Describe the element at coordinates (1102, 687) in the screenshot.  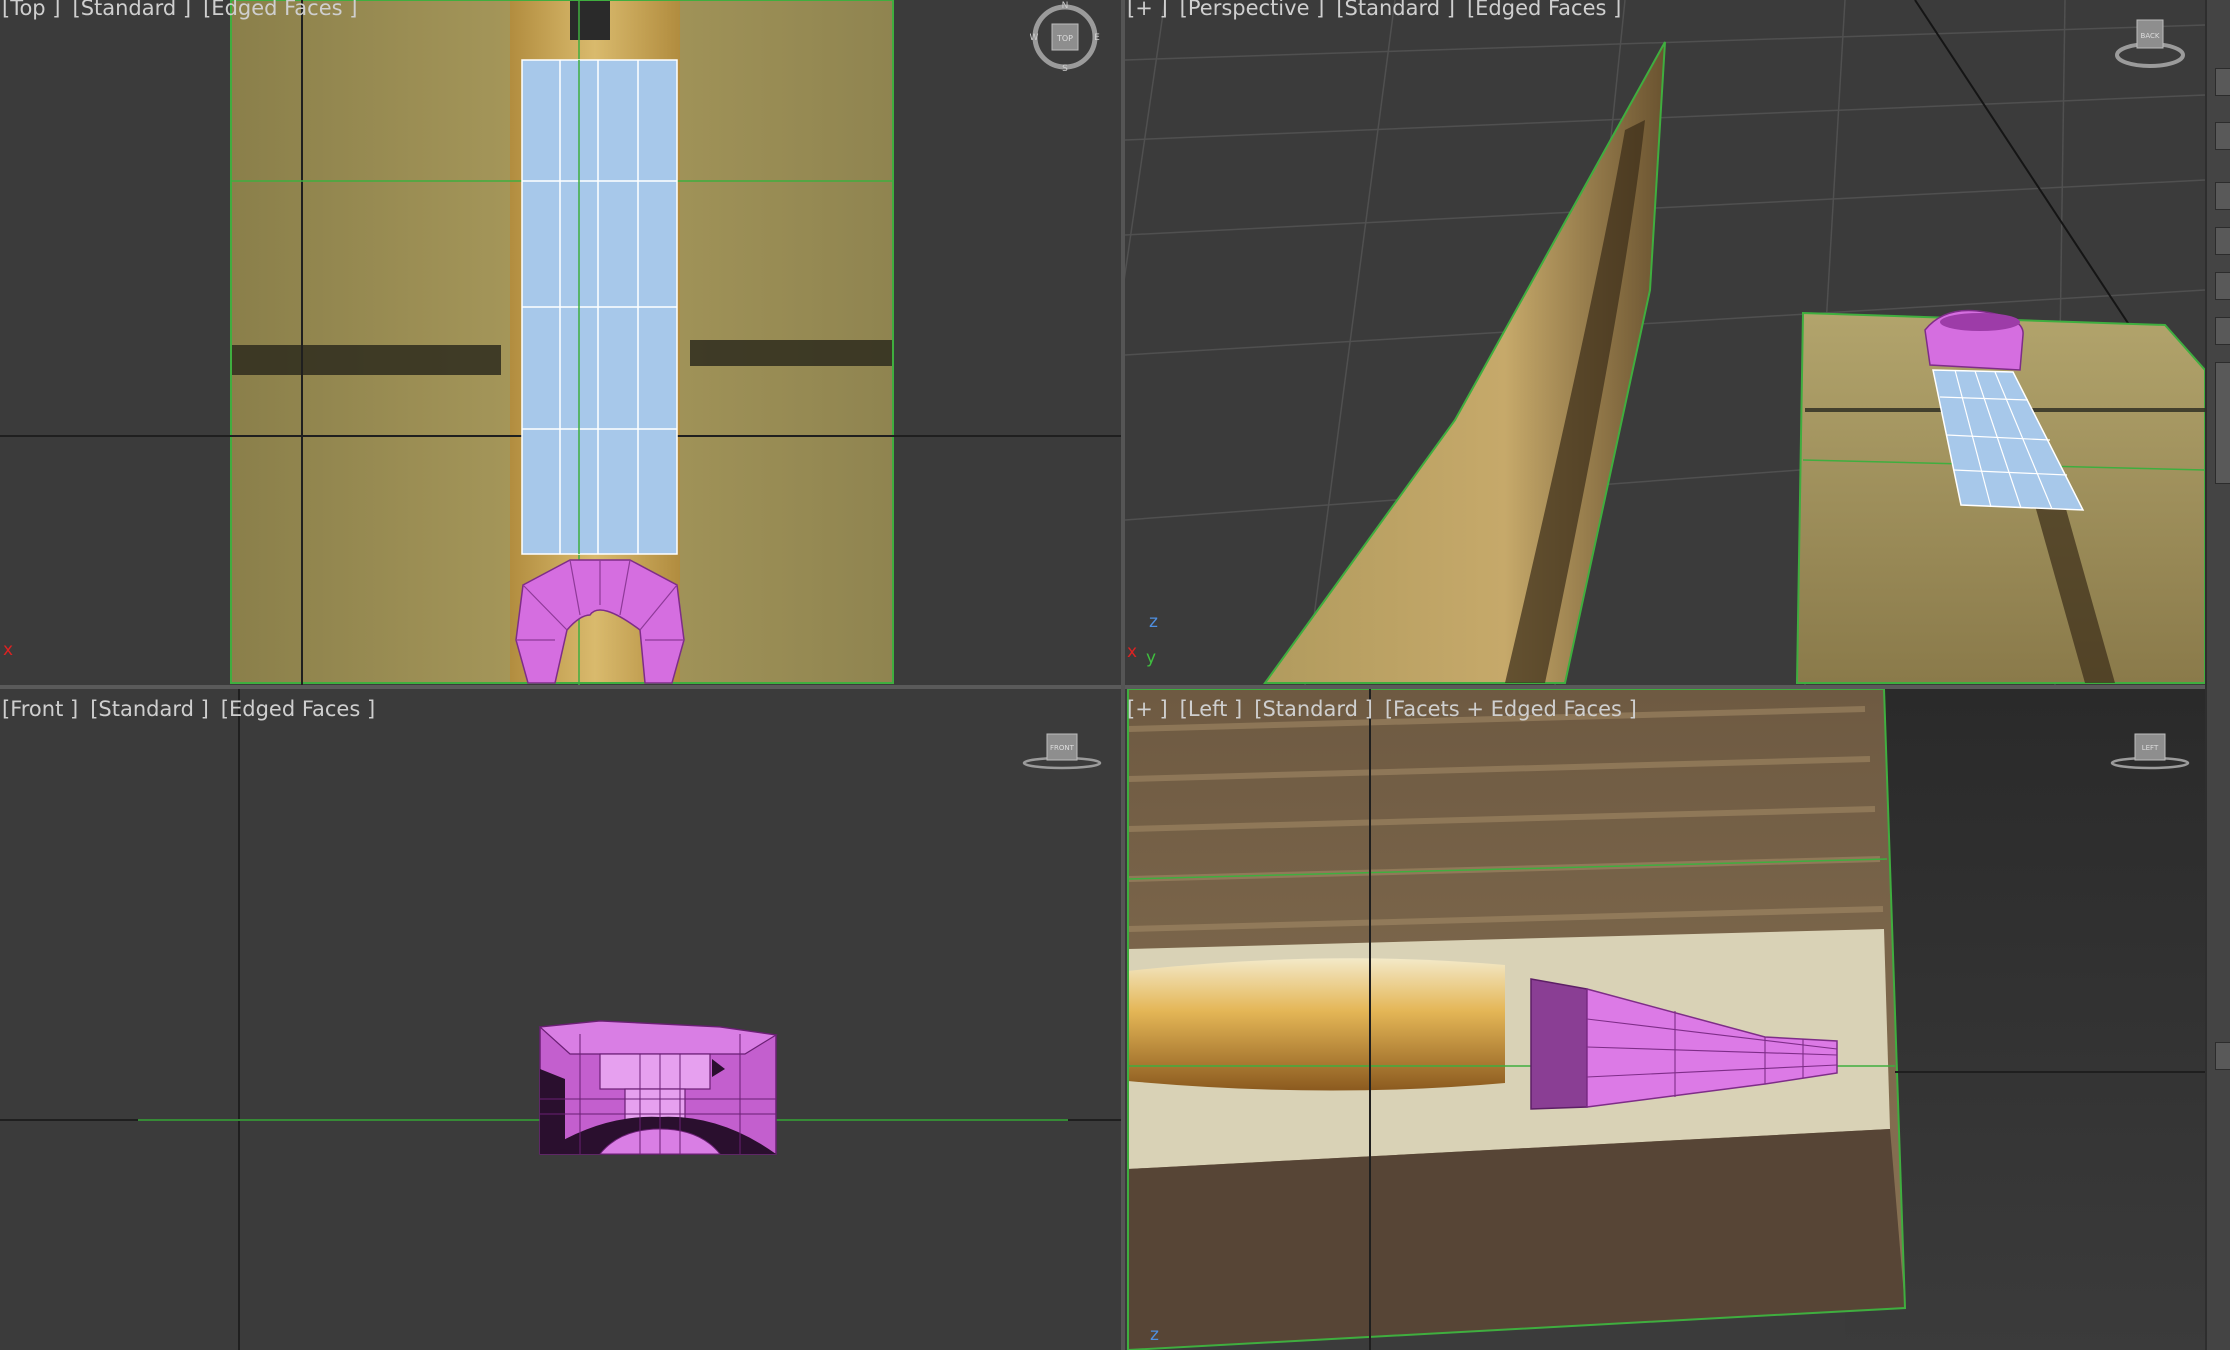
I see `viewport-splitter-horizontal` at that location.